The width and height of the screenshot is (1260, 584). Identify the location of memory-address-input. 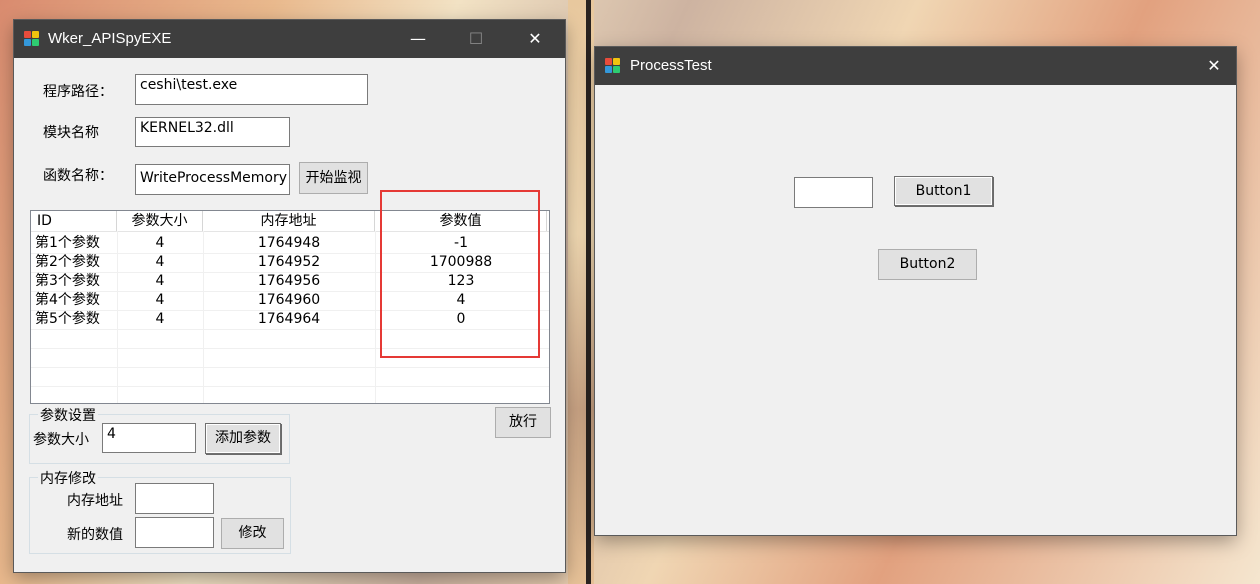
(174, 498).